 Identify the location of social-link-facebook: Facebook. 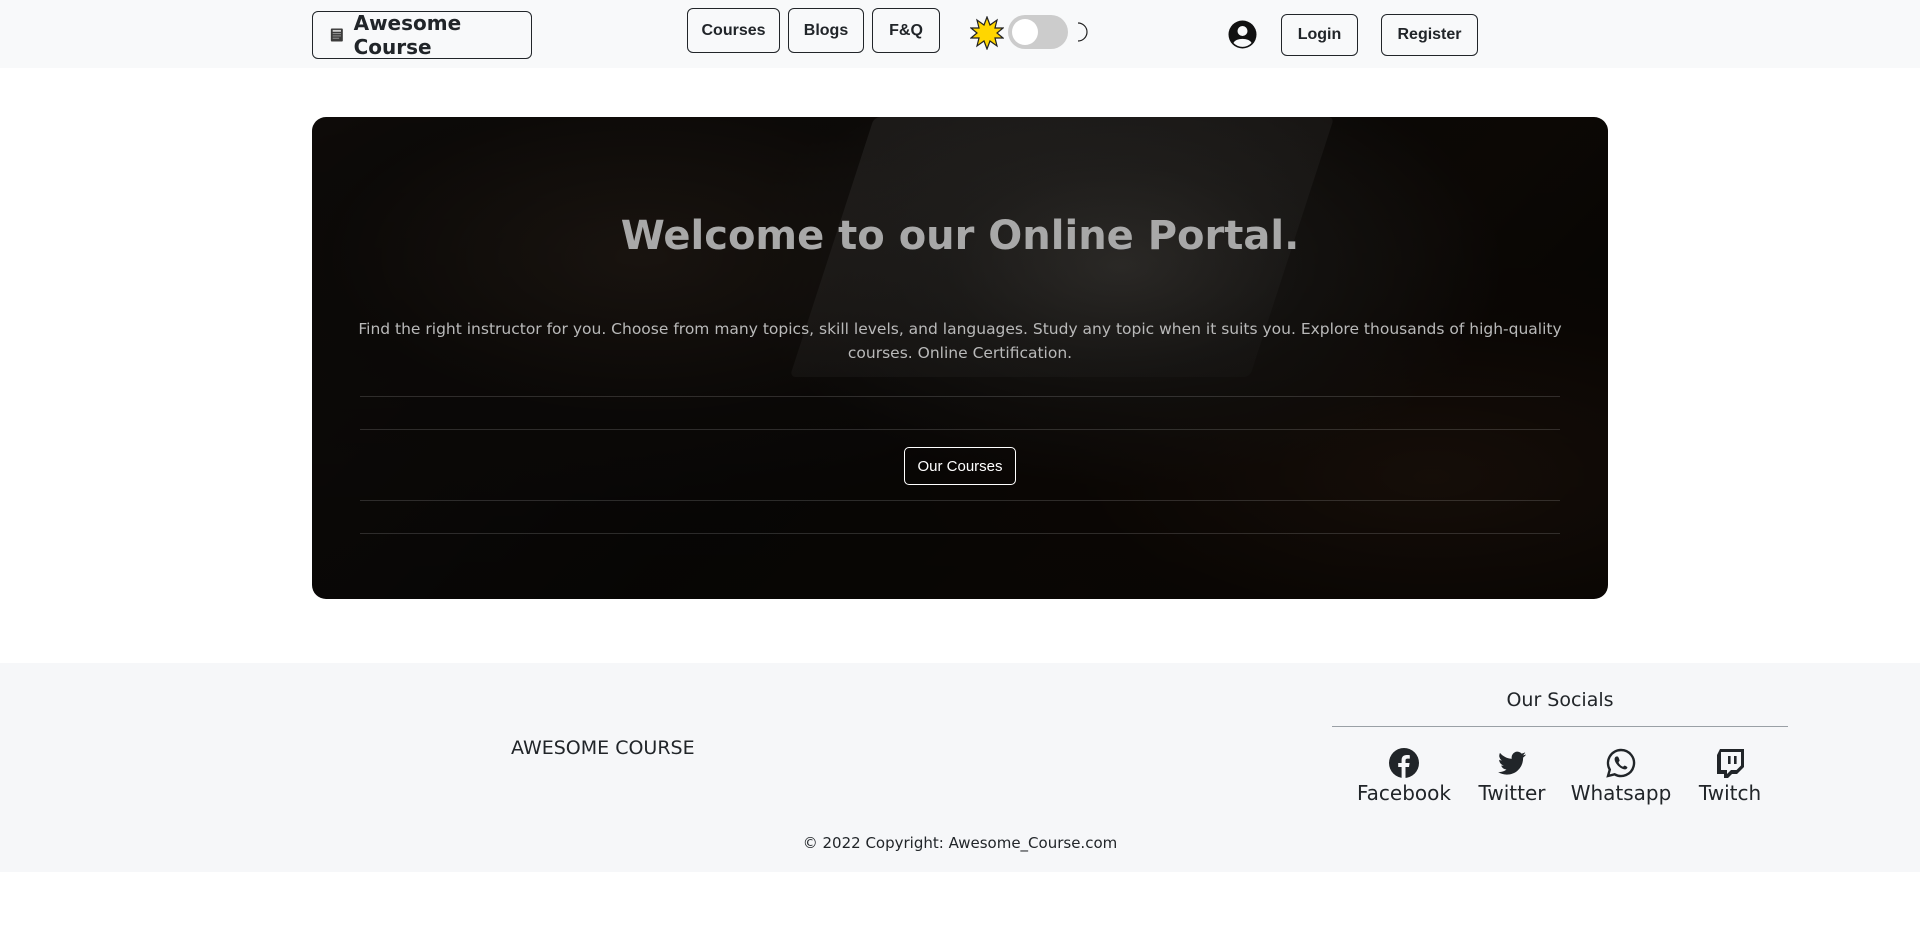
(1404, 776).